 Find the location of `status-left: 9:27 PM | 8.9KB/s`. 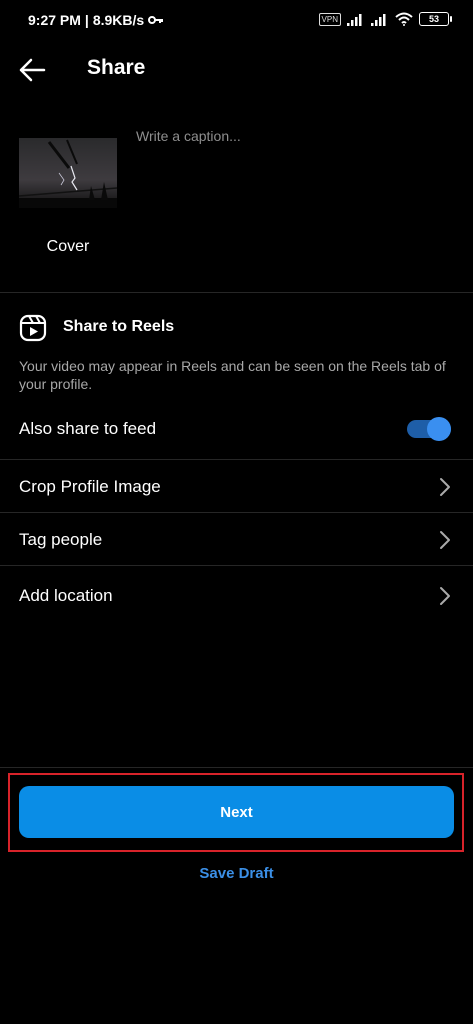

status-left: 9:27 PM | 8.9KB/s is located at coordinates (96, 20).